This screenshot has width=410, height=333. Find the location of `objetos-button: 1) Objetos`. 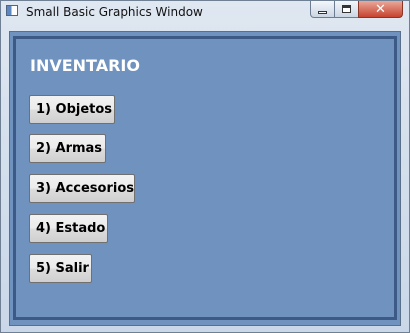

objetos-button: 1) Objetos is located at coordinates (72, 109).